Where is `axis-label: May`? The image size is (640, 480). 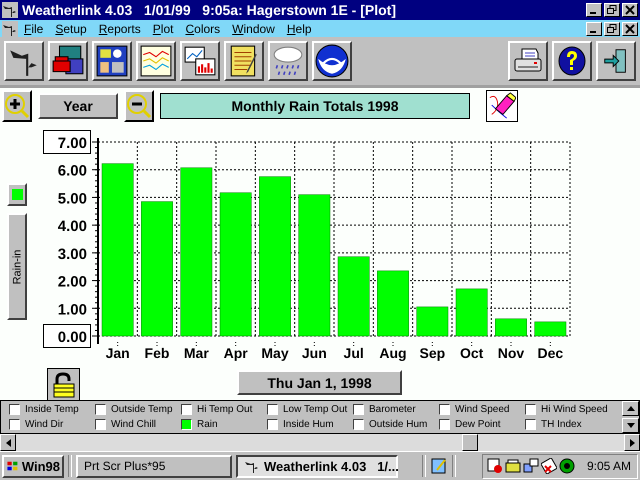 axis-label: May is located at coordinates (275, 353).